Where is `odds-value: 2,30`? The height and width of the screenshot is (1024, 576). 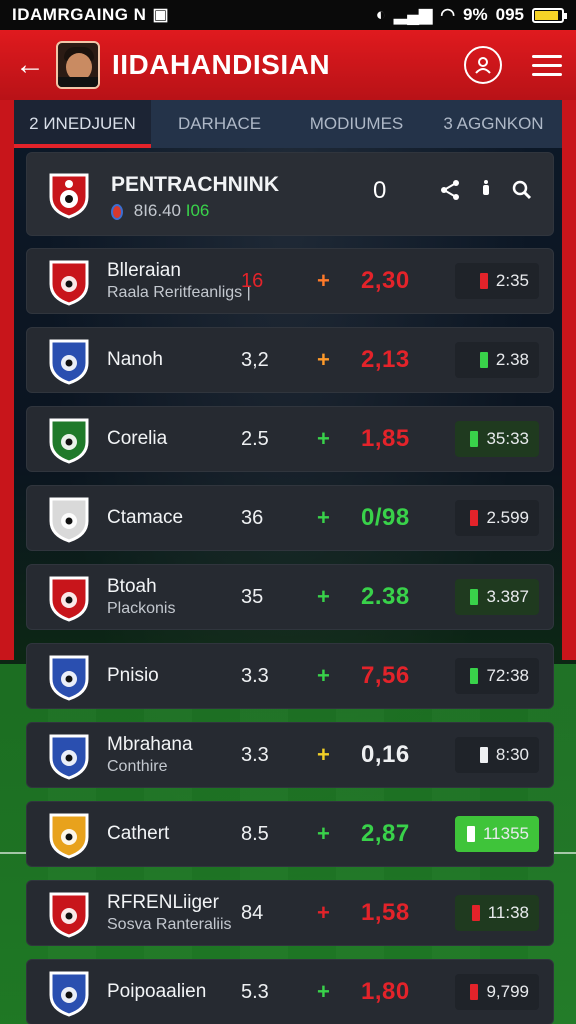
odds-value: 2,30 is located at coordinates (385, 281).